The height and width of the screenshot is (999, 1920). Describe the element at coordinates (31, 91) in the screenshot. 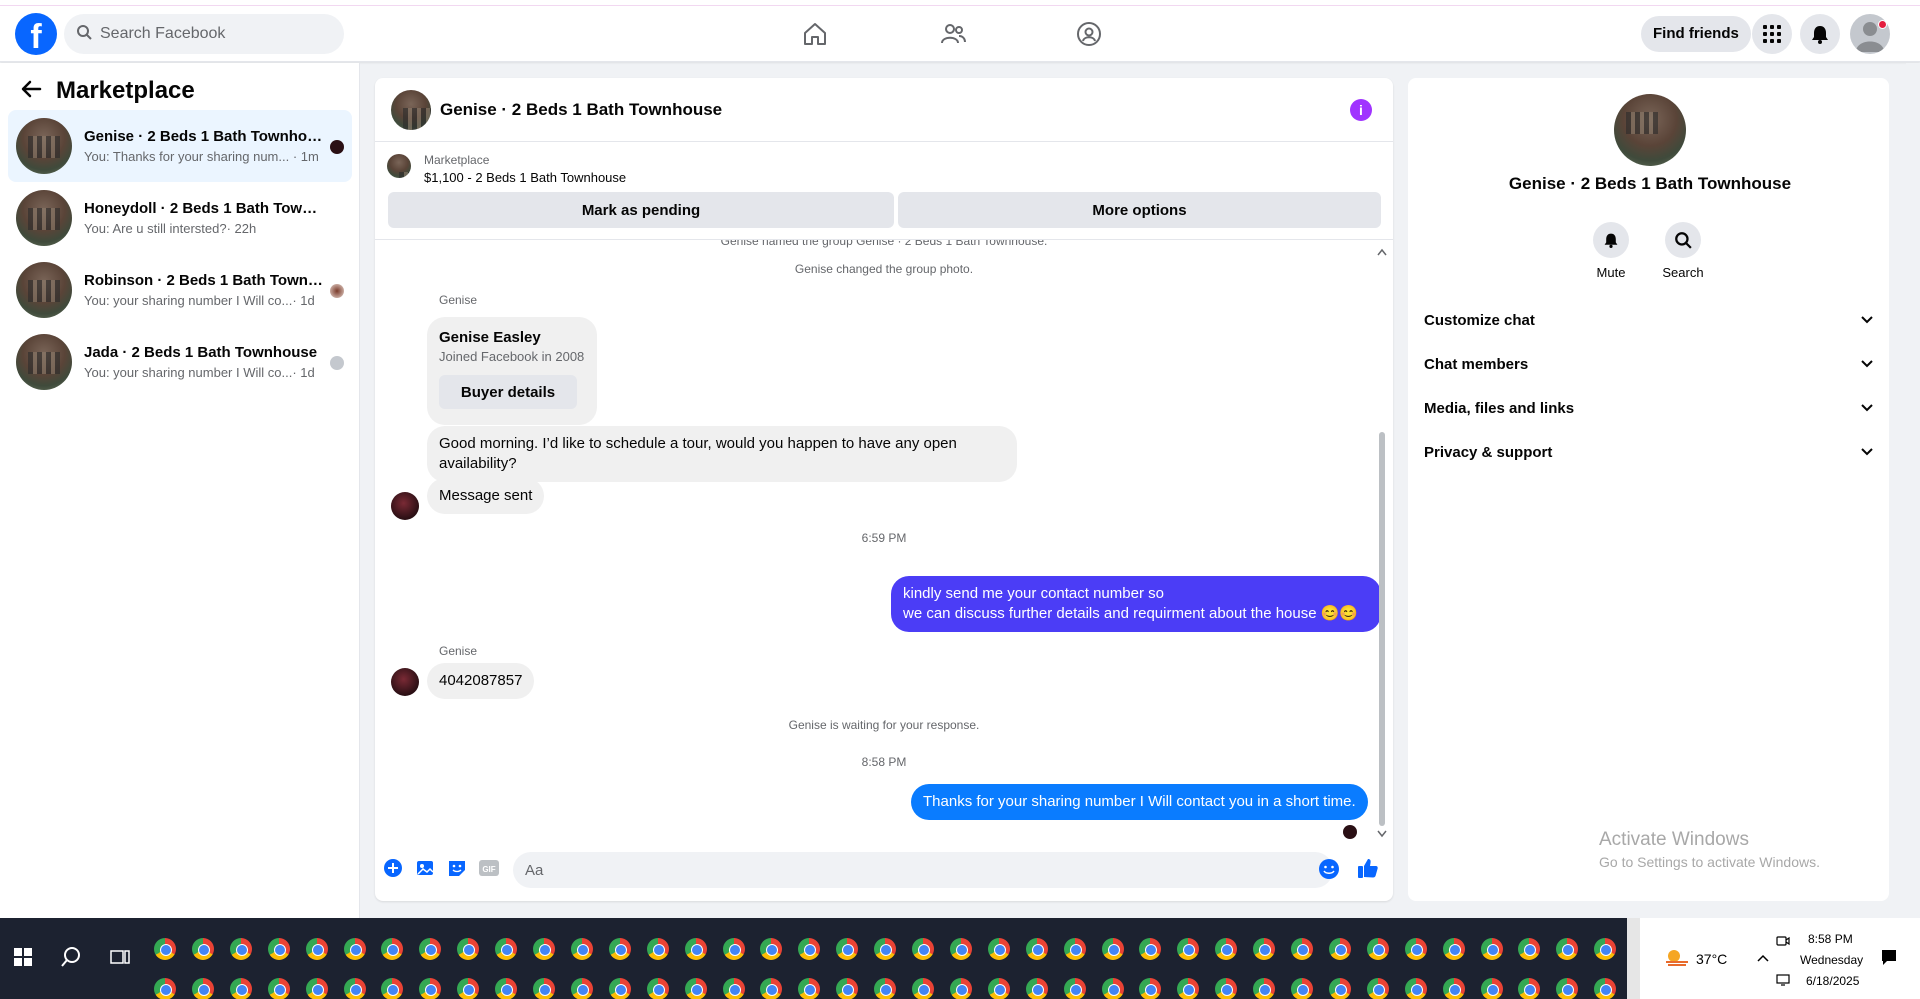

I see `back-arrow-icon` at that location.